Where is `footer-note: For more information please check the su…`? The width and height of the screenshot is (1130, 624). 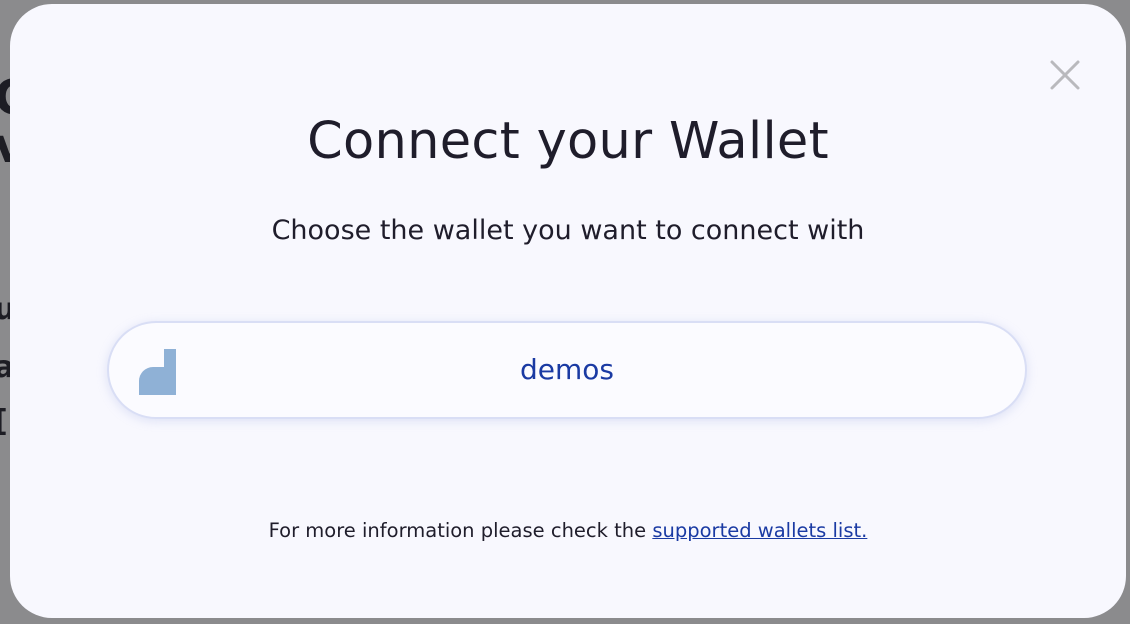
footer-note: For more information please check the su… is located at coordinates (568, 530).